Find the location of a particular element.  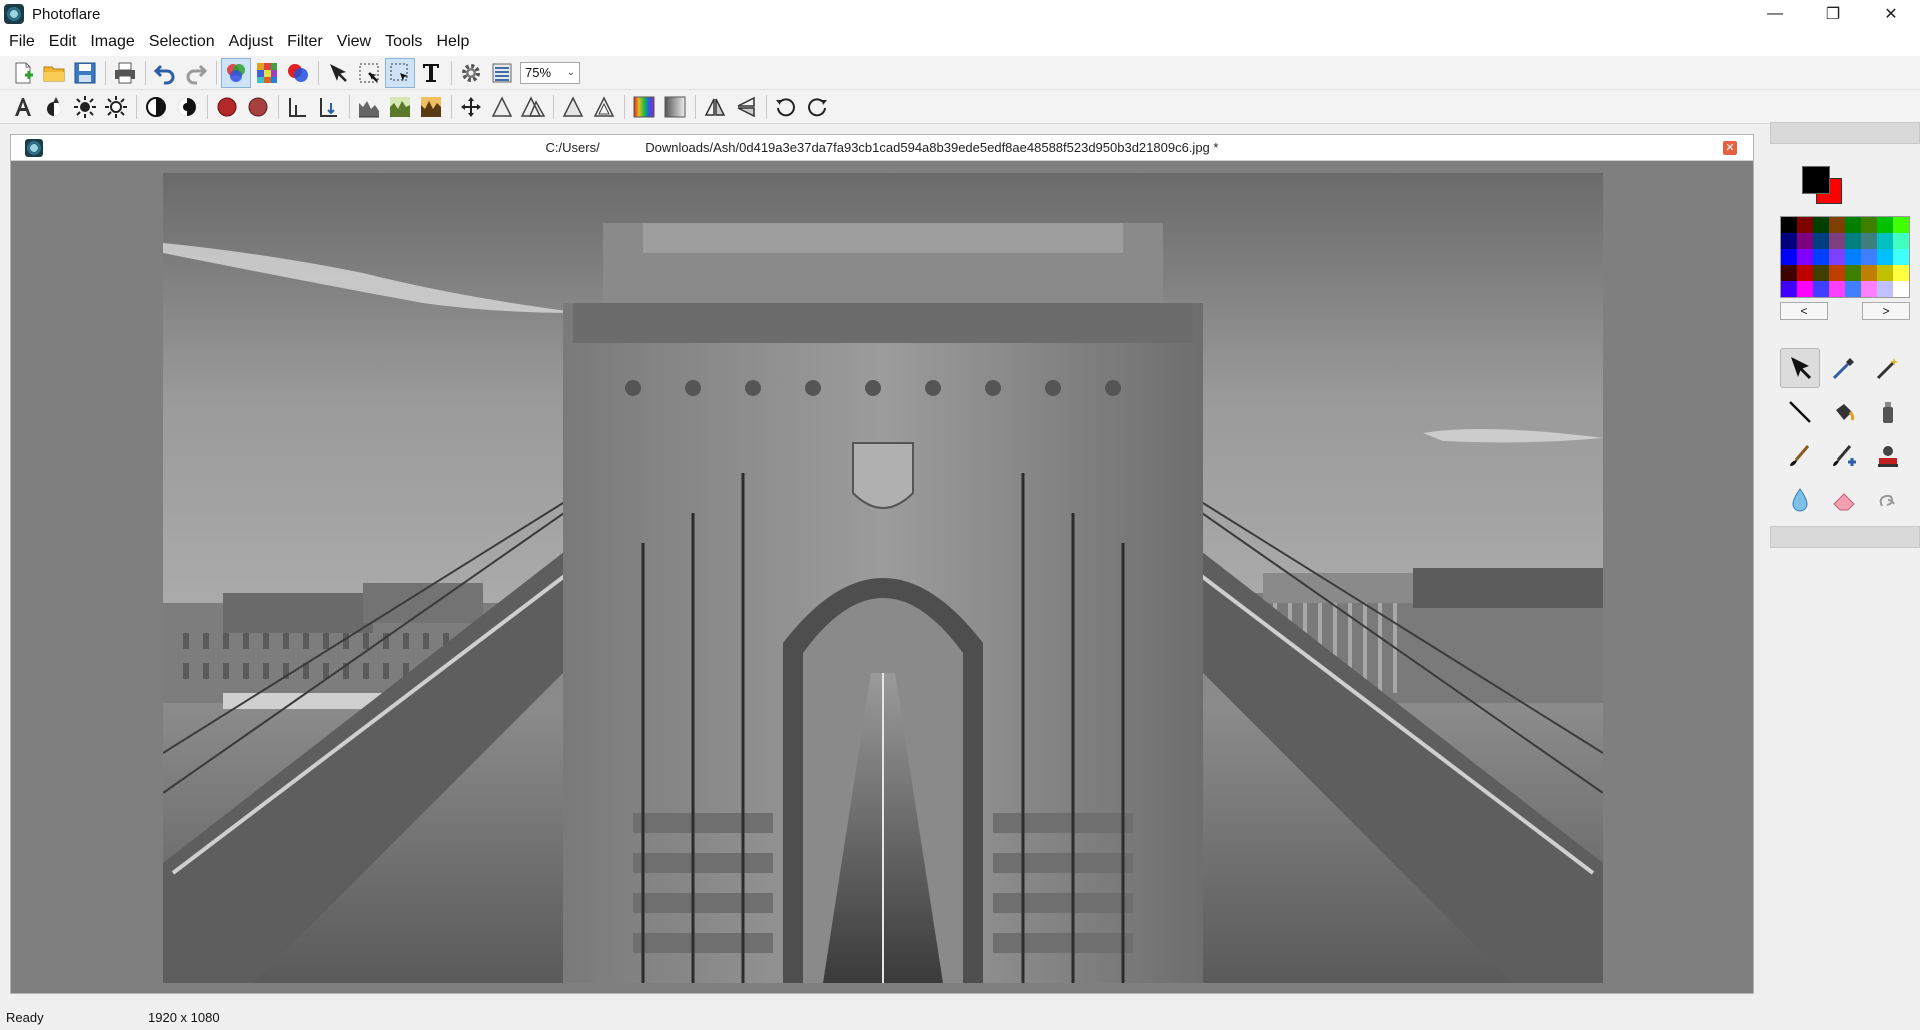

menu-selection: Selection is located at coordinates (182, 42).